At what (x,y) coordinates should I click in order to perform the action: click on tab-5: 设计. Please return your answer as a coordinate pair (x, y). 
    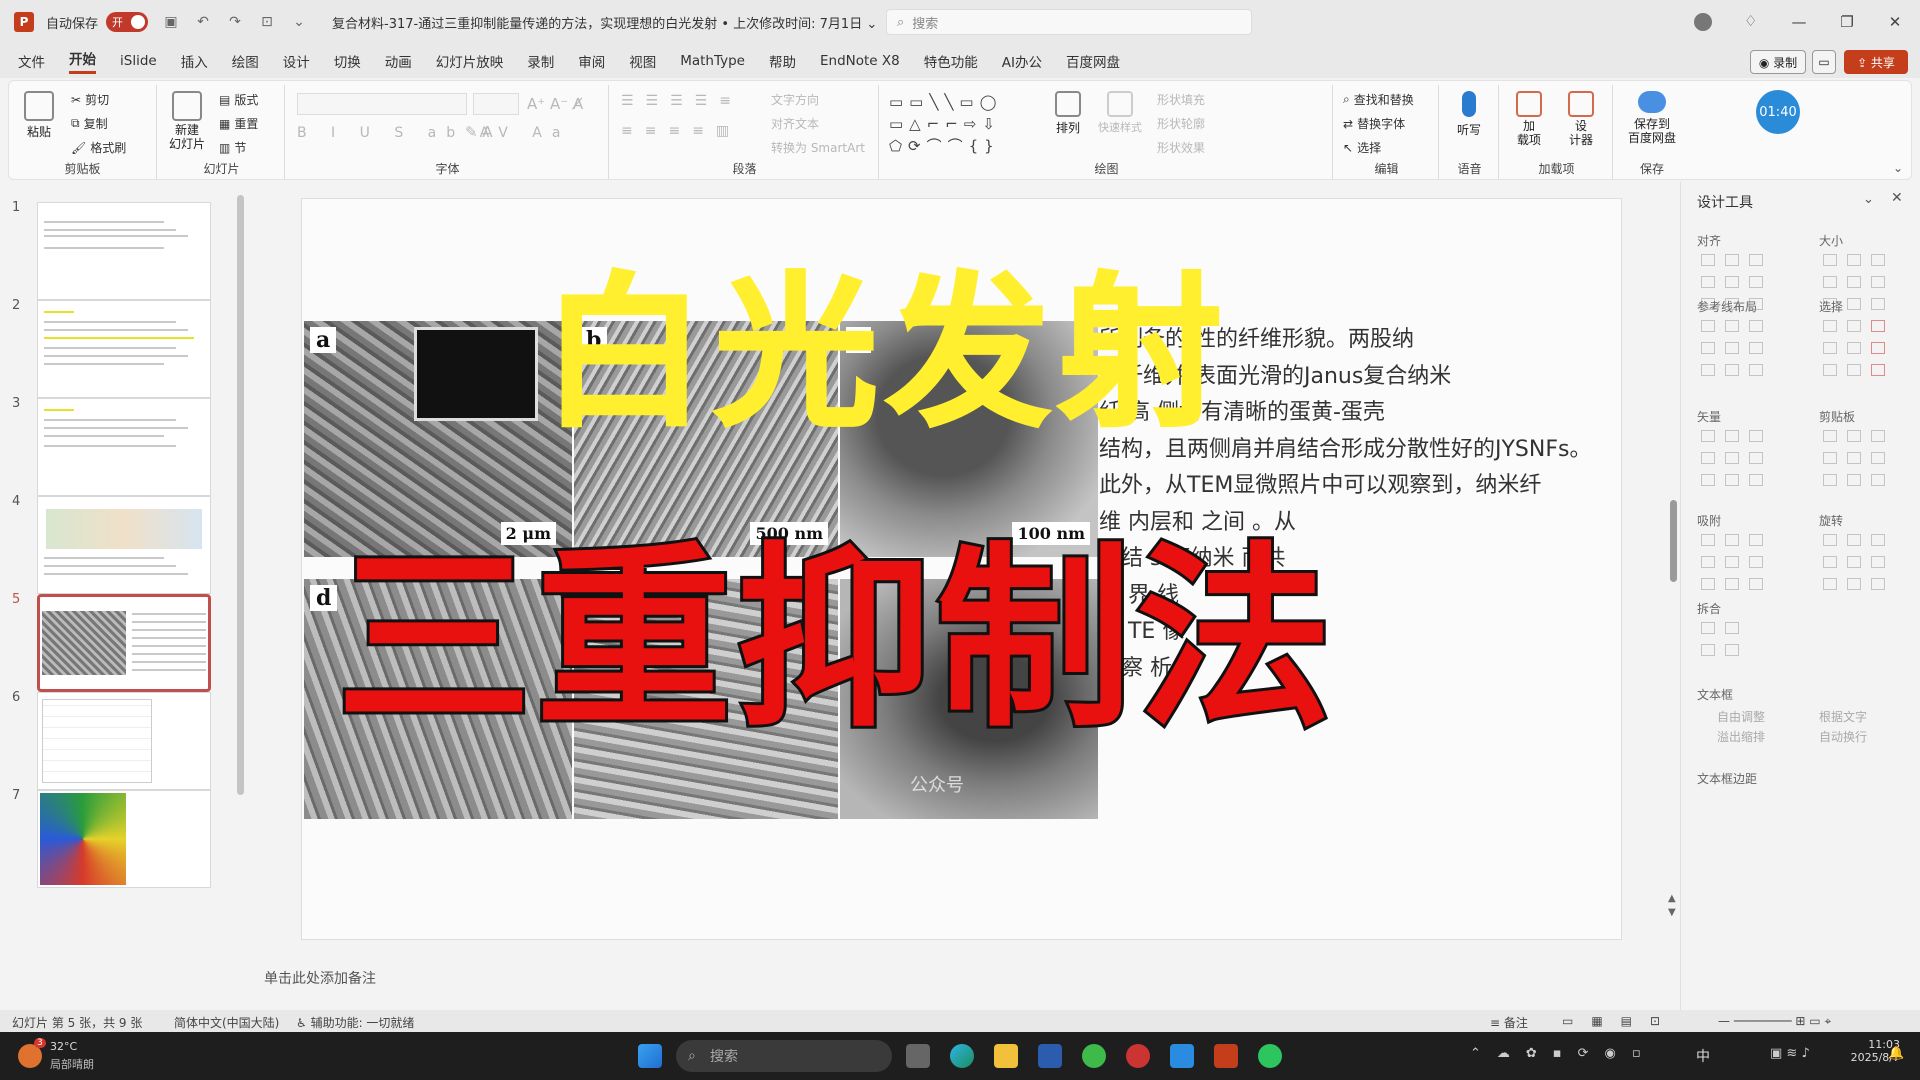
    Looking at the image, I should click on (296, 61).